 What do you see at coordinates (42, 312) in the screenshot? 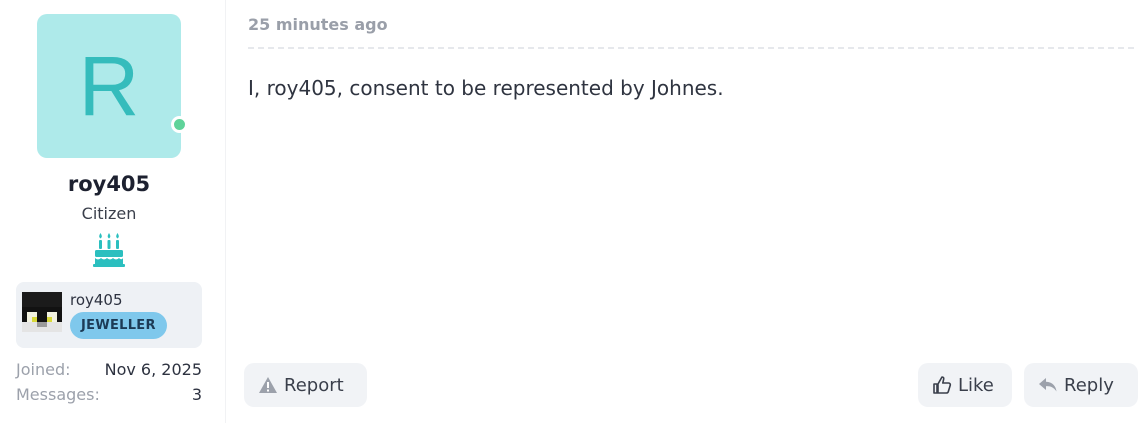
I see `minecraft-head-avatar` at bounding box center [42, 312].